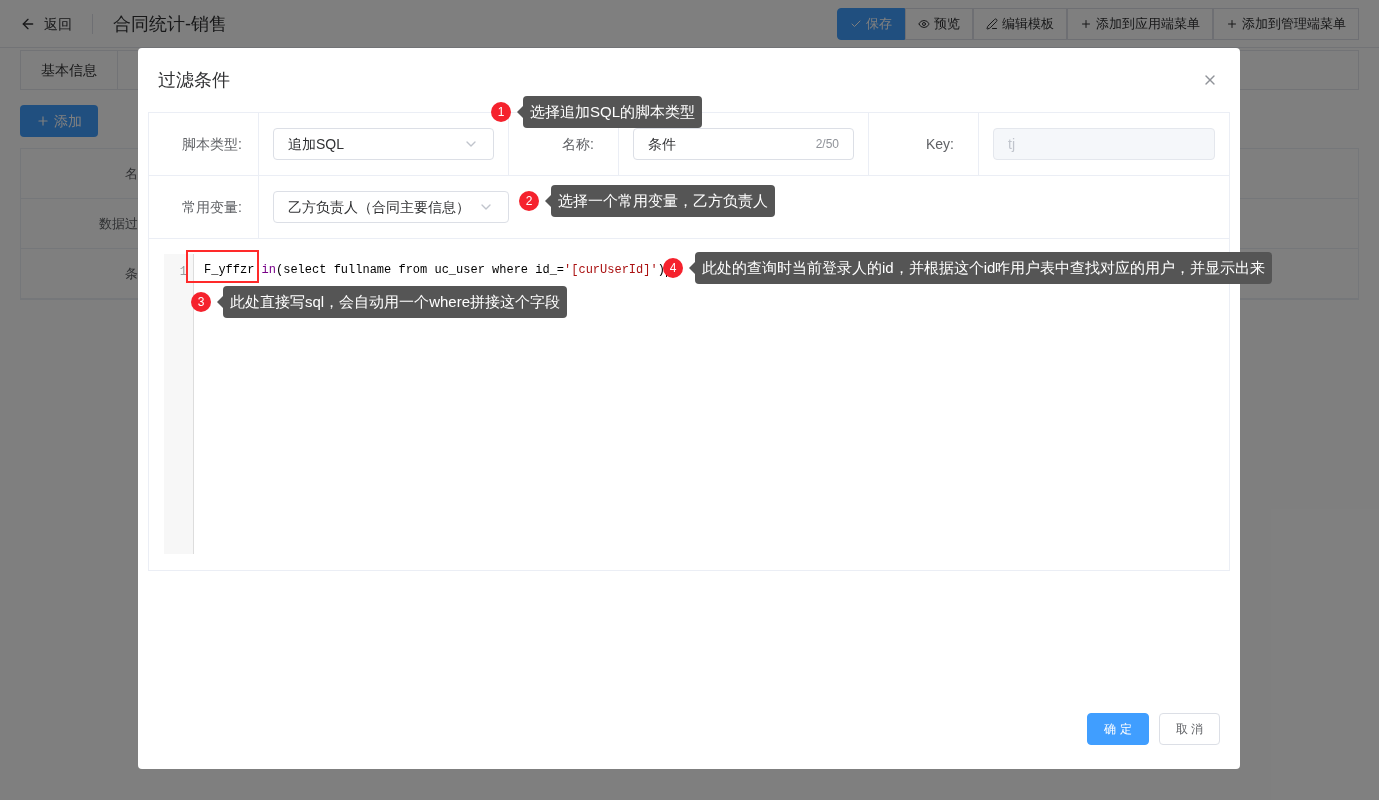  What do you see at coordinates (609, 112) in the screenshot?
I see `annotation-tooltip: 选择追加SQL的脚本类型` at bounding box center [609, 112].